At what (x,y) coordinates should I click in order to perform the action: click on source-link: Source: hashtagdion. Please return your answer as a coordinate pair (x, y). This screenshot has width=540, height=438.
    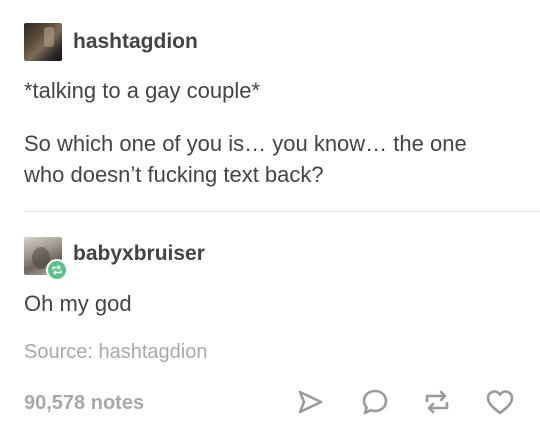
    Looking at the image, I should click on (115, 352).